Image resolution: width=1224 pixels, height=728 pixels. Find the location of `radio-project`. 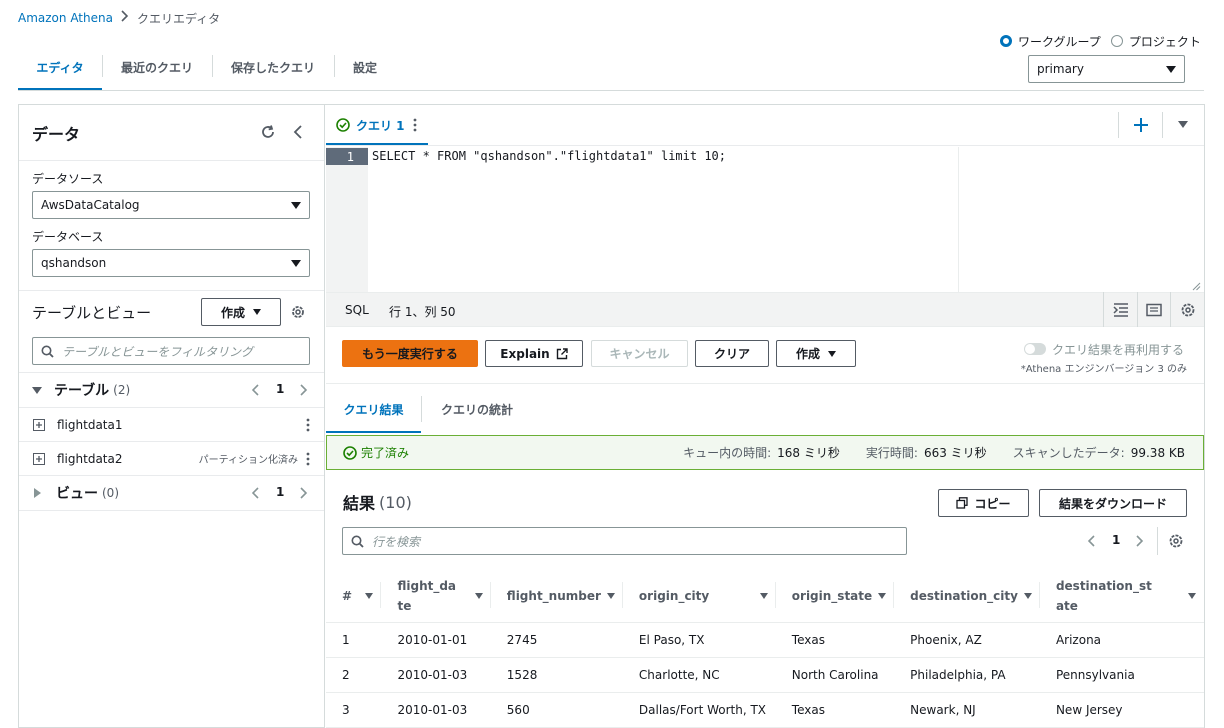

radio-project is located at coordinates (1116, 41).